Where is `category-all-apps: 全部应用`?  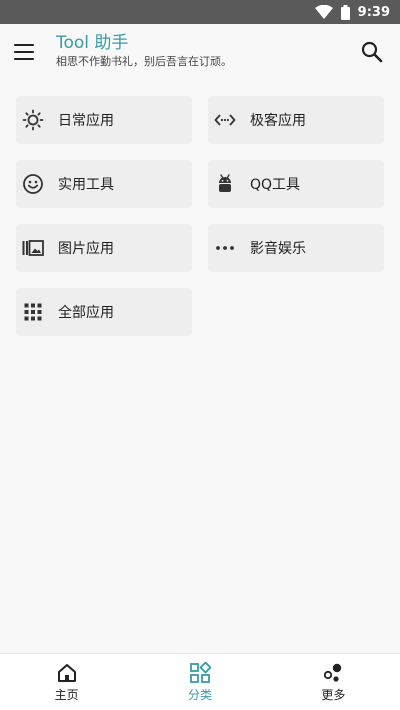
category-all-apps: 全部应用 is located at coordinates (104, 312).